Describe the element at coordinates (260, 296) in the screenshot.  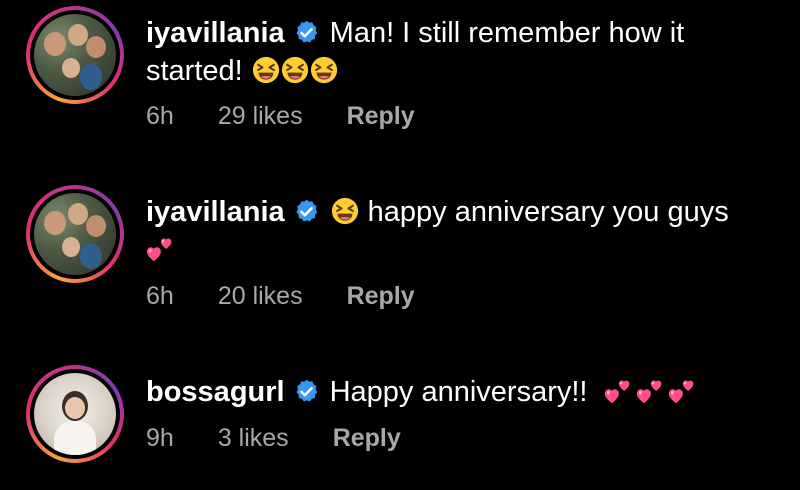
I see `likes-count: 20 likes` at that location.